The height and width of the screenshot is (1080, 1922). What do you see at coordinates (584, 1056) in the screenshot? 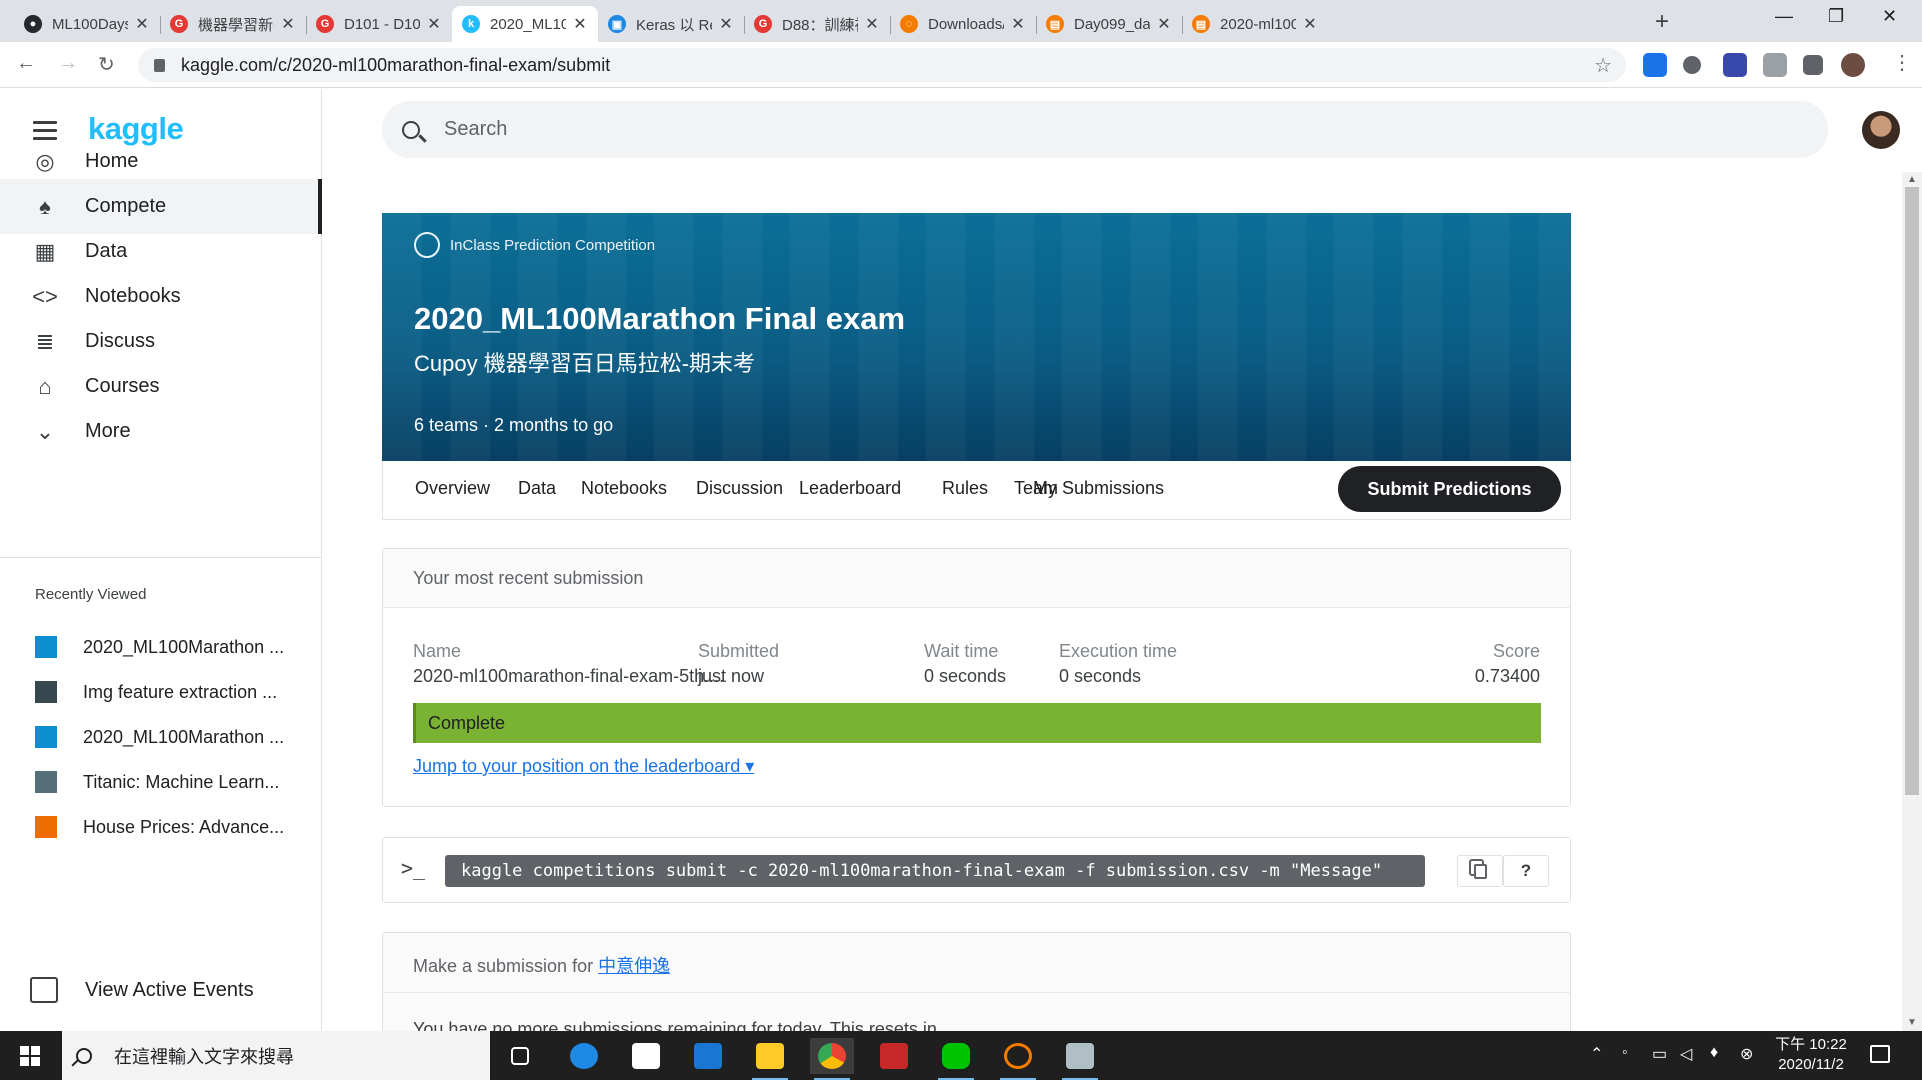
I see `edge-icon` at bounding box center [584, 1056].